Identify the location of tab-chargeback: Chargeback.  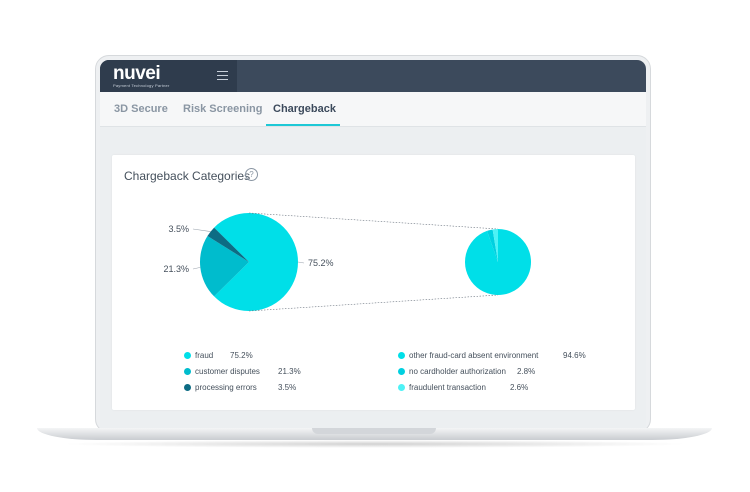
(304, 109).